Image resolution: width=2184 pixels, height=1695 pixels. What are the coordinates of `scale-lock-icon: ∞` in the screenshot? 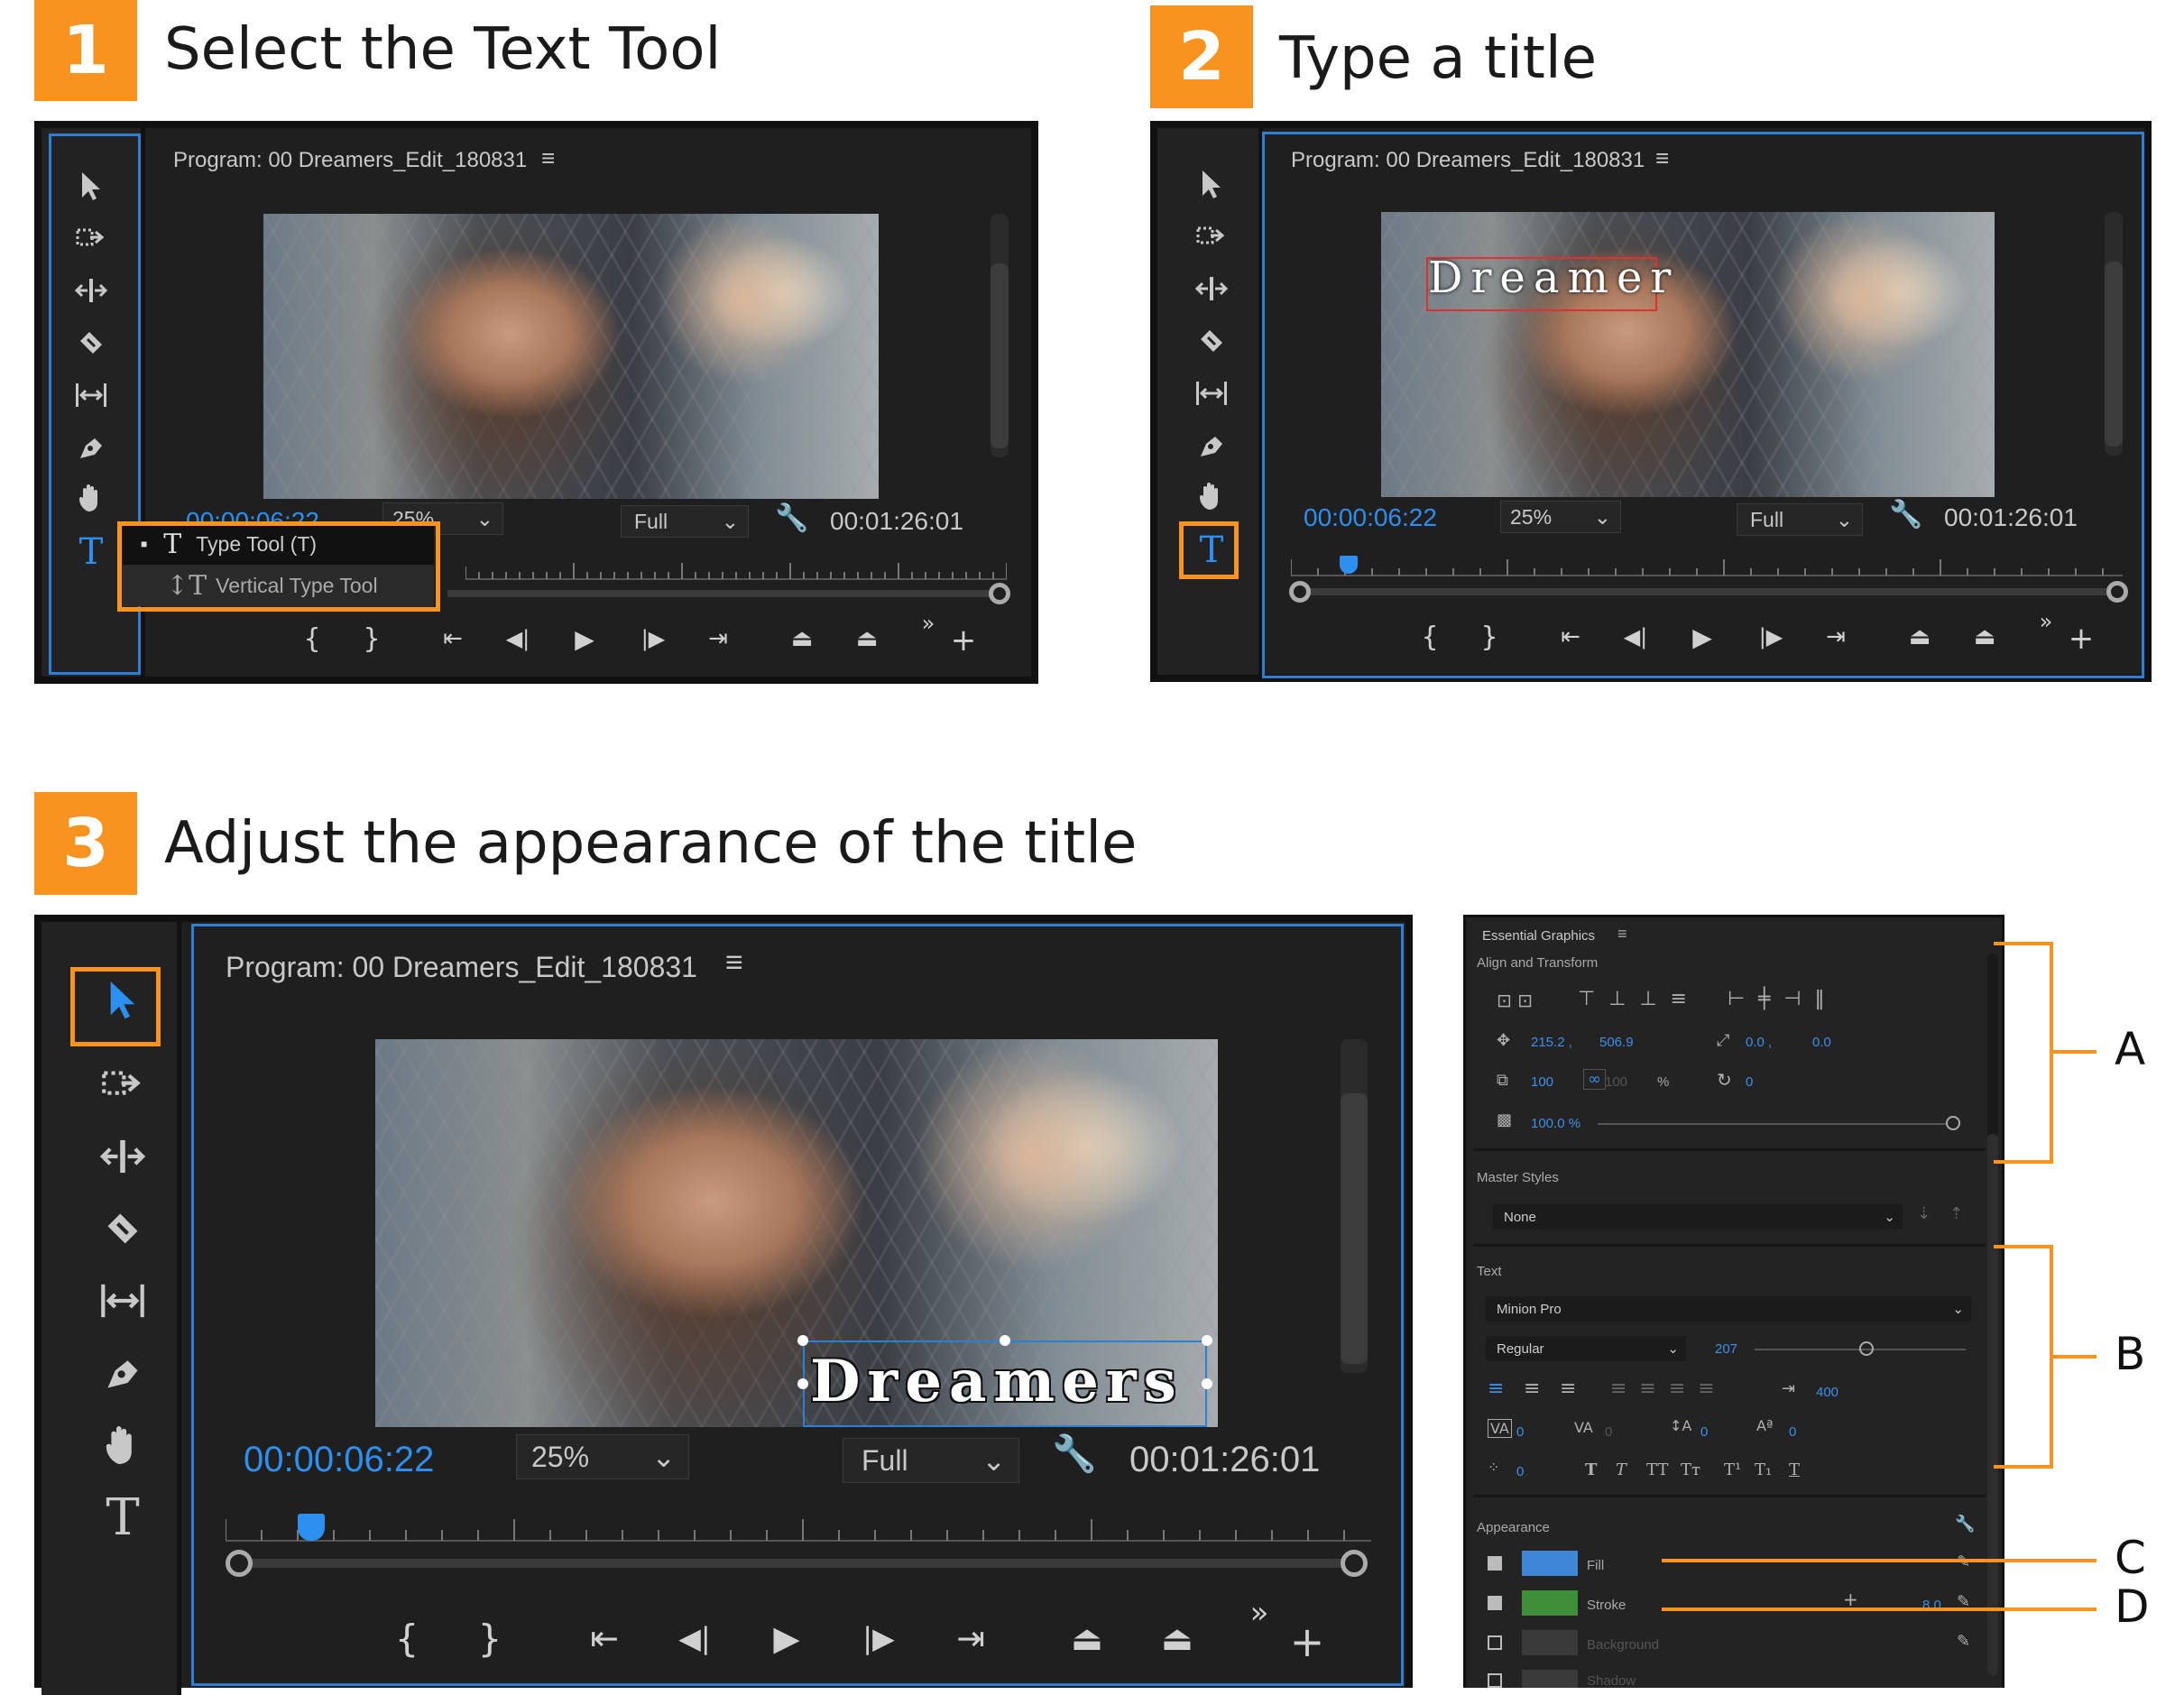 It's located at (1594, 1079).